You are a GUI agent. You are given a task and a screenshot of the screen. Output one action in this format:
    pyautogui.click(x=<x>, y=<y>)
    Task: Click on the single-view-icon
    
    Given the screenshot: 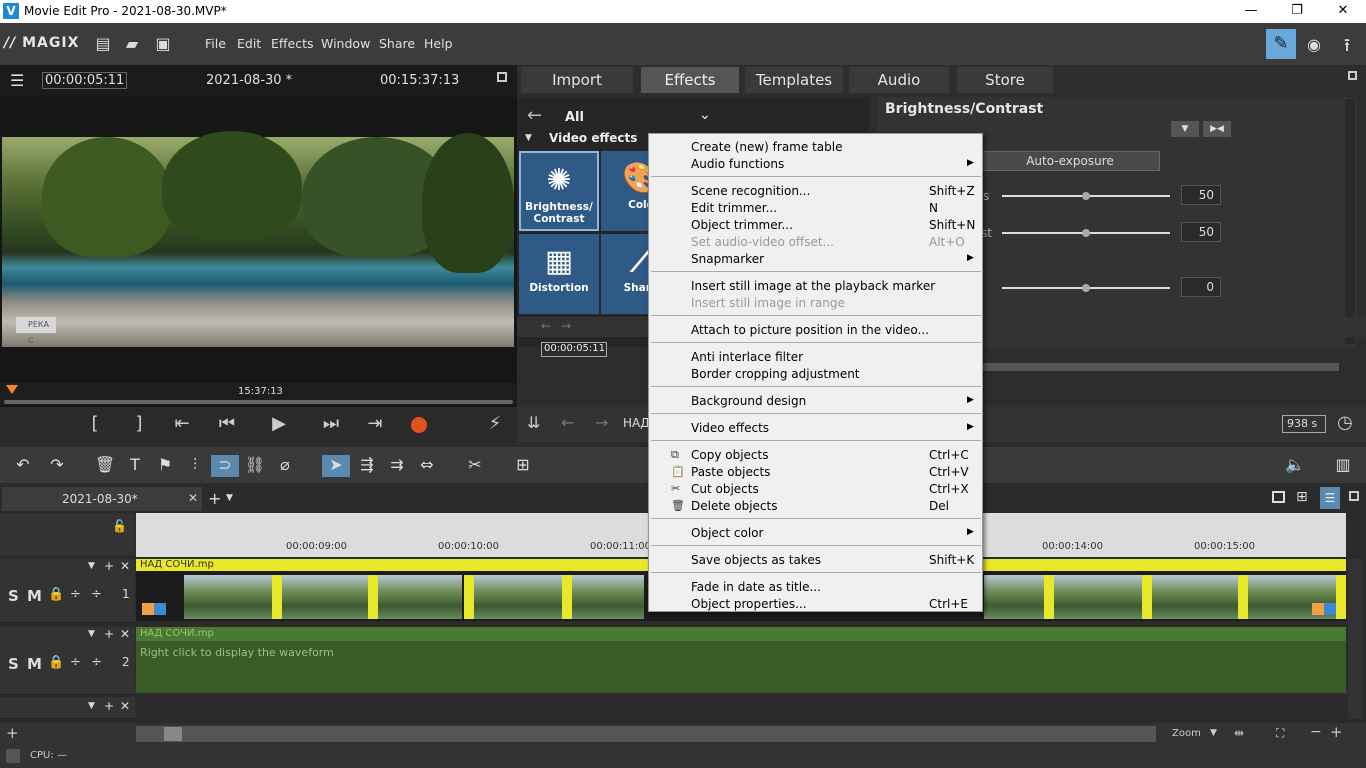 What is the action you would take?
    pyautogui.click(x=1278, y=497)
    